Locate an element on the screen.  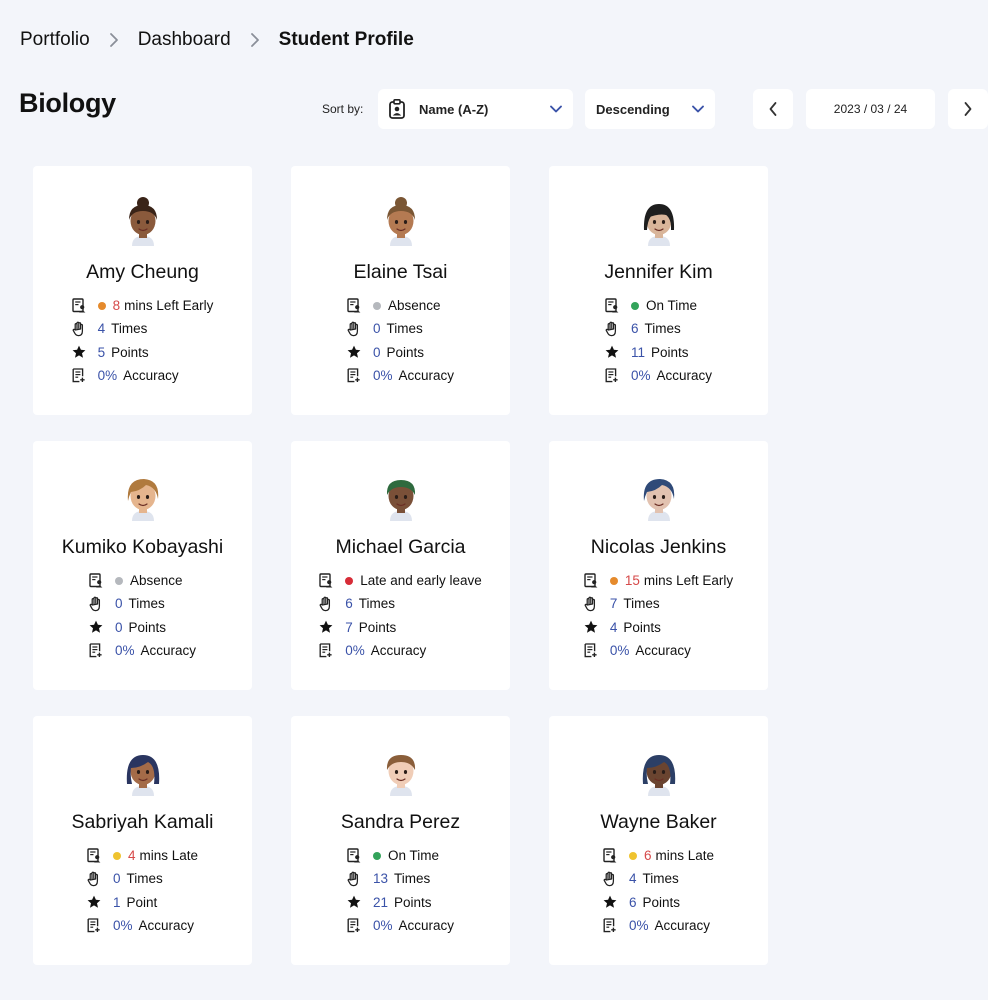
status-number: 8 is located at coordinates (116, 306).